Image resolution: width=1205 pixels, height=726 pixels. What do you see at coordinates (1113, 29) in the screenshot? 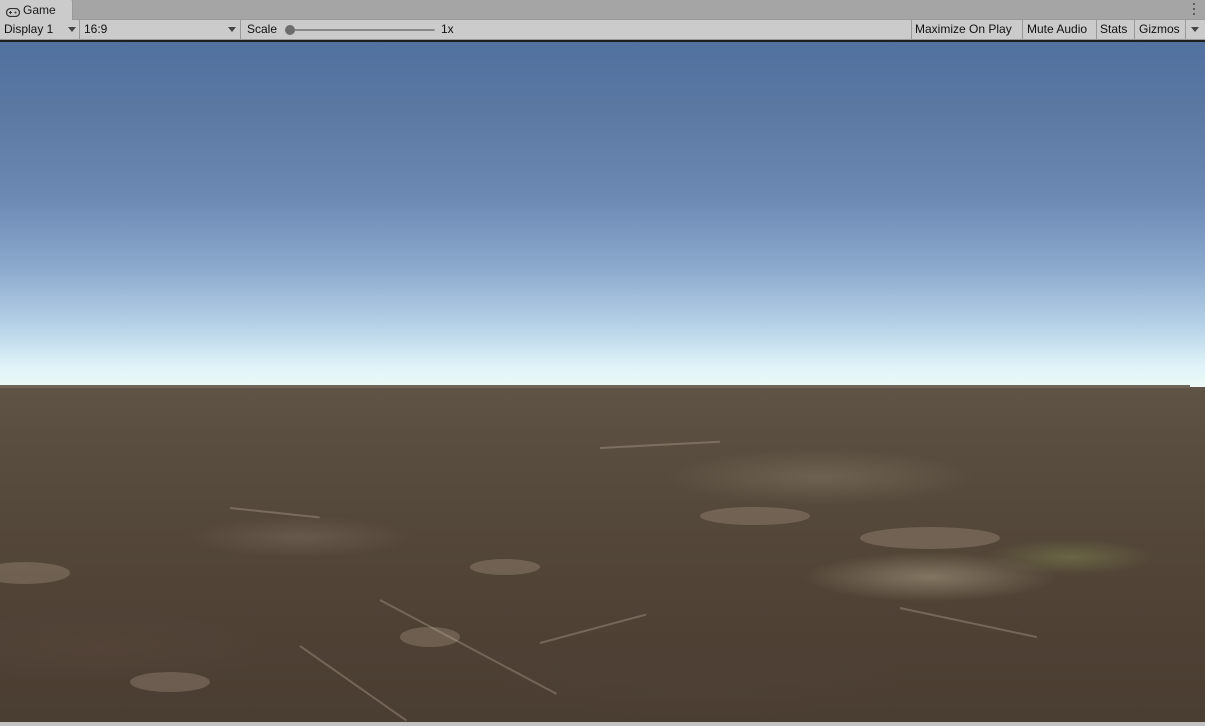
I see `stats-toggle: Stats` at bounding box center [1113, 29].